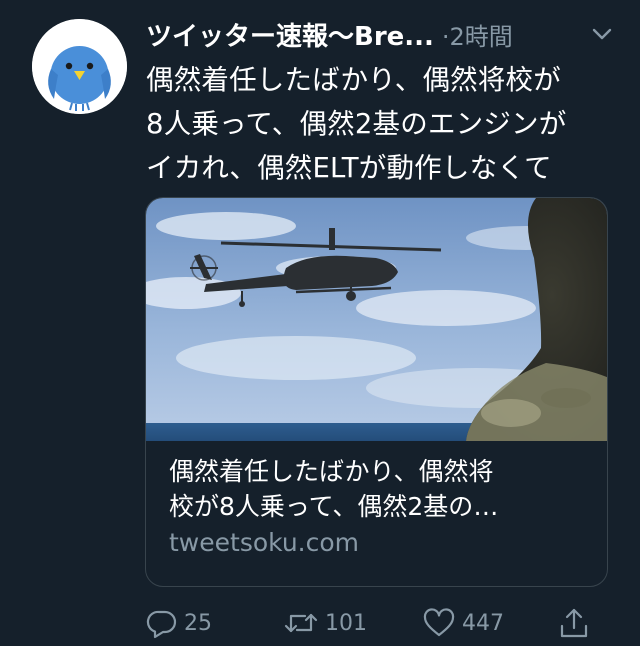 The width and height of the screenshot is (640, 646). Describe the element at coordinates (356, 124) in the screenshot. I see `tweet-text-line: 8人乗って、偶然2基のエンジンが` at that location.